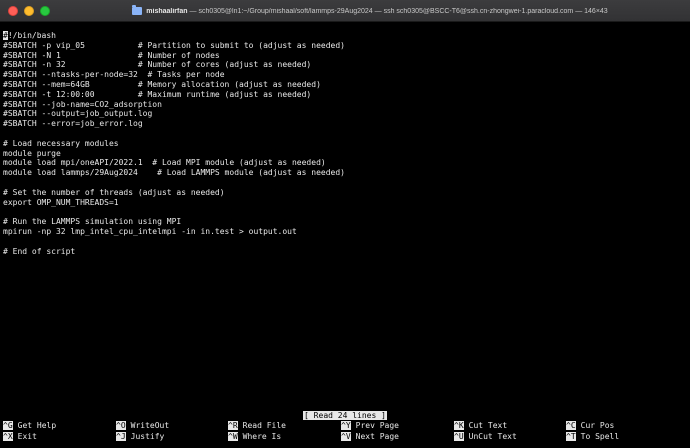 The width and height of the screenshot is (690, 448). What do you see at coordinates (571, 425) in the screenshot?
I see `shortcut-key: ^C` at bounding box center [571, 425].